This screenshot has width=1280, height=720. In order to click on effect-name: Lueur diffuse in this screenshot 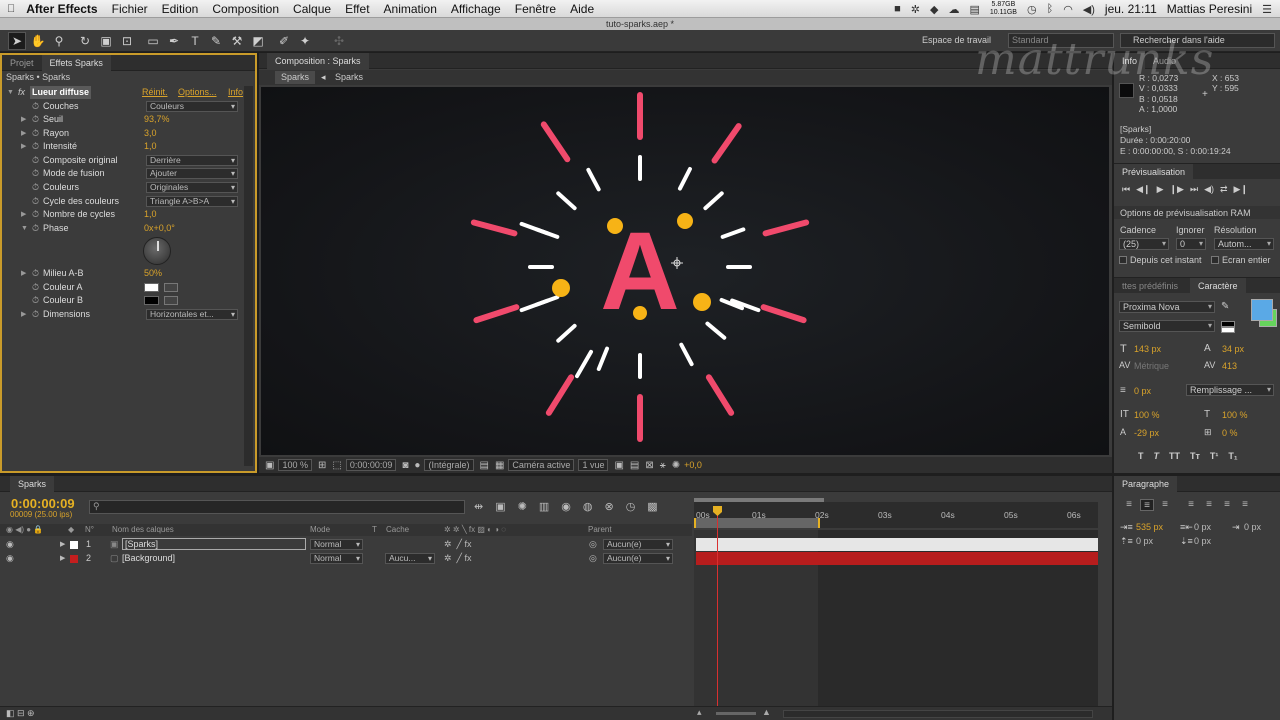, I will do `click(61, 92)`.